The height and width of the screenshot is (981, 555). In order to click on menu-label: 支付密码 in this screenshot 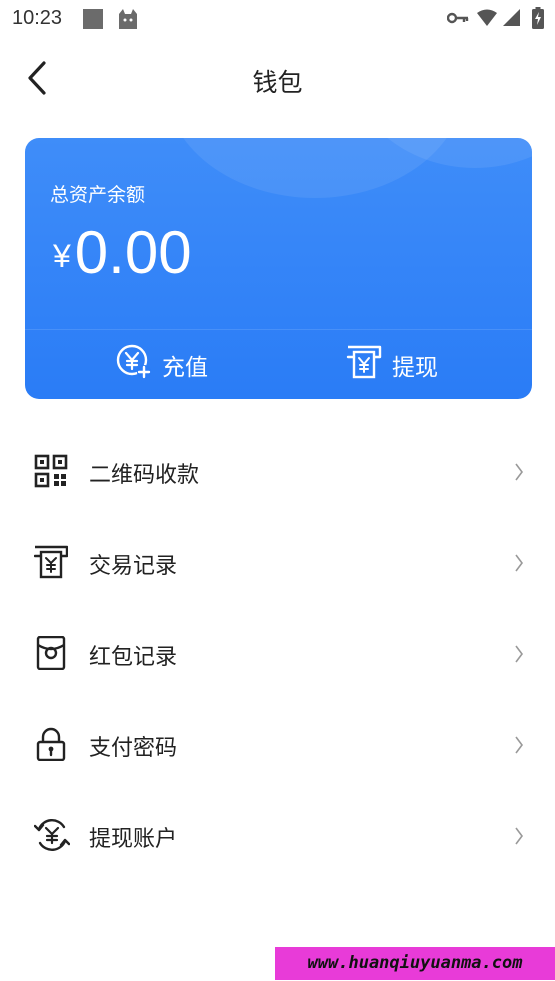, I will do `click(133, 748)`.